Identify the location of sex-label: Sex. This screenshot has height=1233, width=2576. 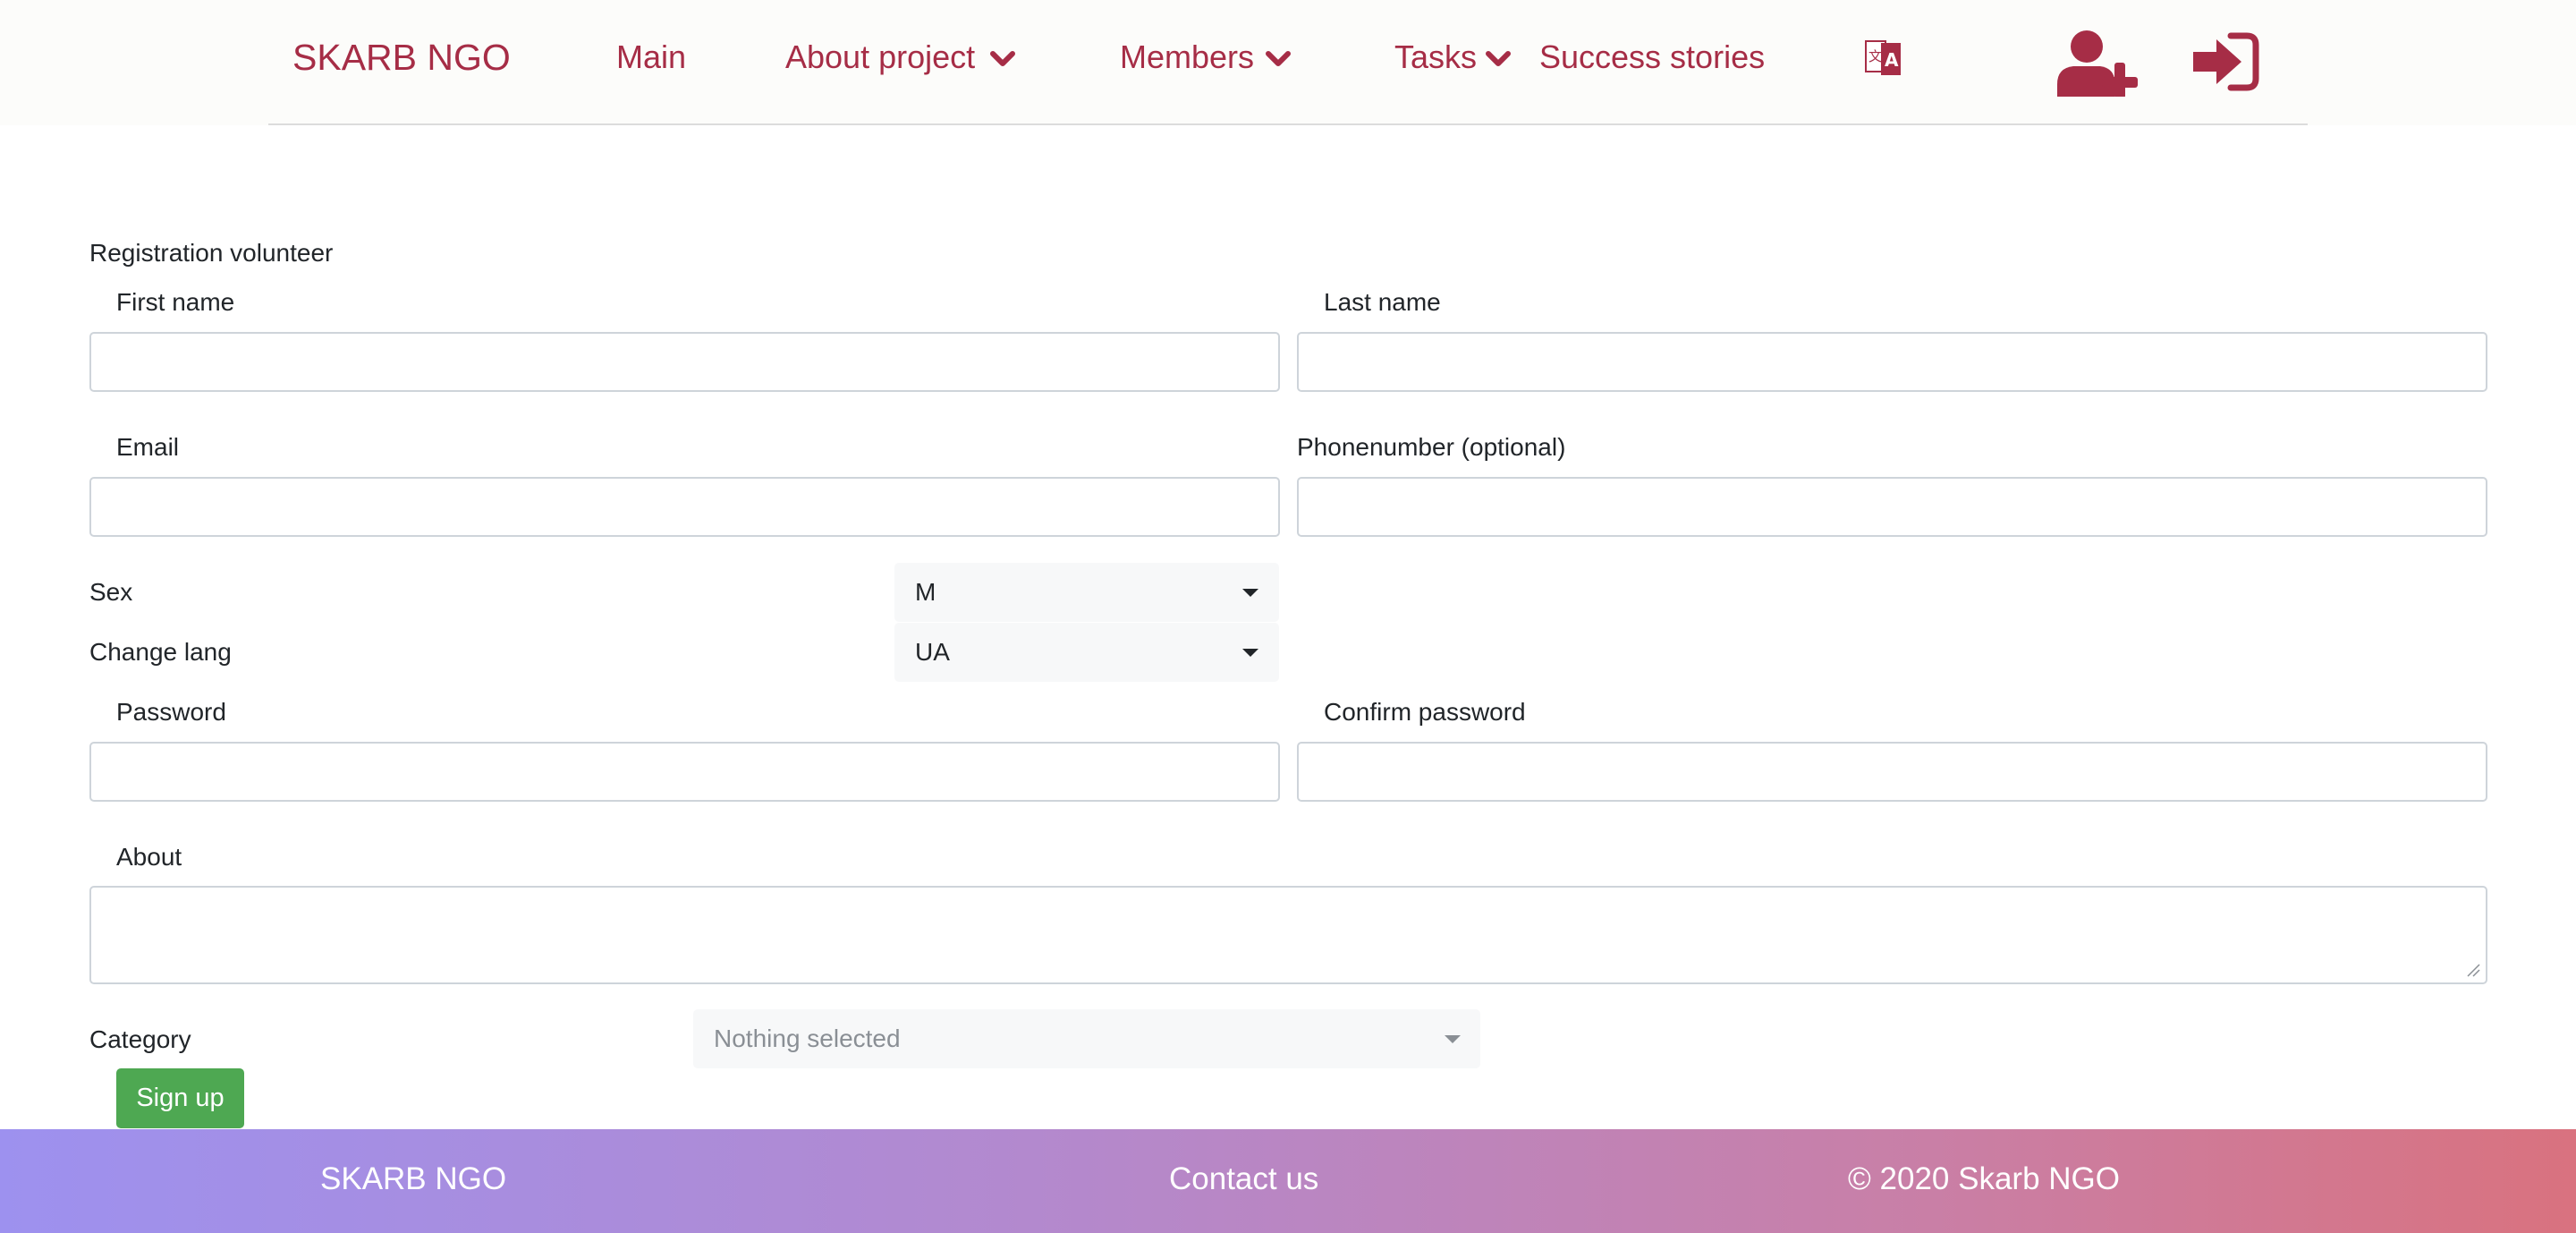
(111, 592).